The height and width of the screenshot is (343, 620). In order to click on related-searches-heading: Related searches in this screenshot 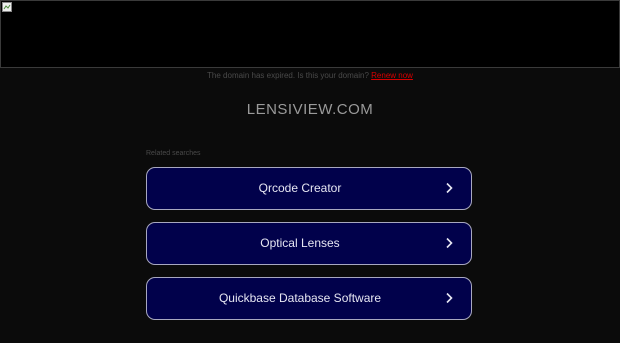, I will do `click(173, 153)`.